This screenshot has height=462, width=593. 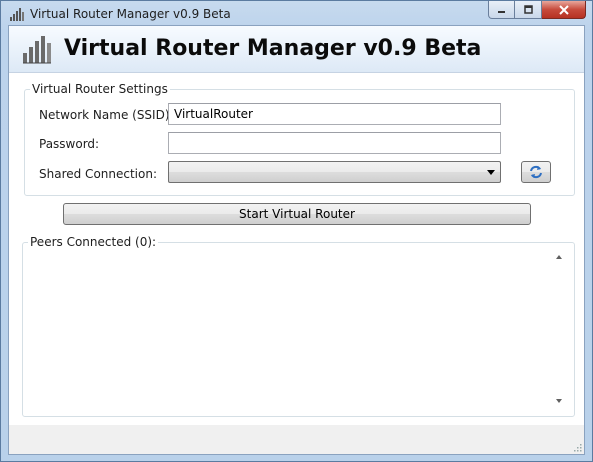 I want to click on header-banner: Virtual Router Manager v0.9 Beta, so click(x=296, y=49).